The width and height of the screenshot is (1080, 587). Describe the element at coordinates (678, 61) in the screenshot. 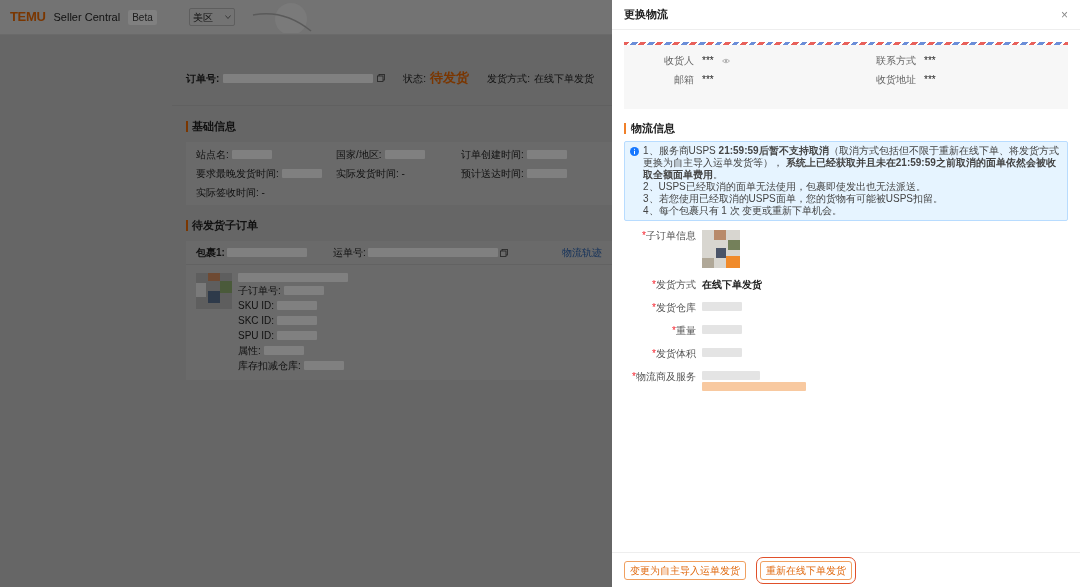

I see `field-label: 收货人` at that location.